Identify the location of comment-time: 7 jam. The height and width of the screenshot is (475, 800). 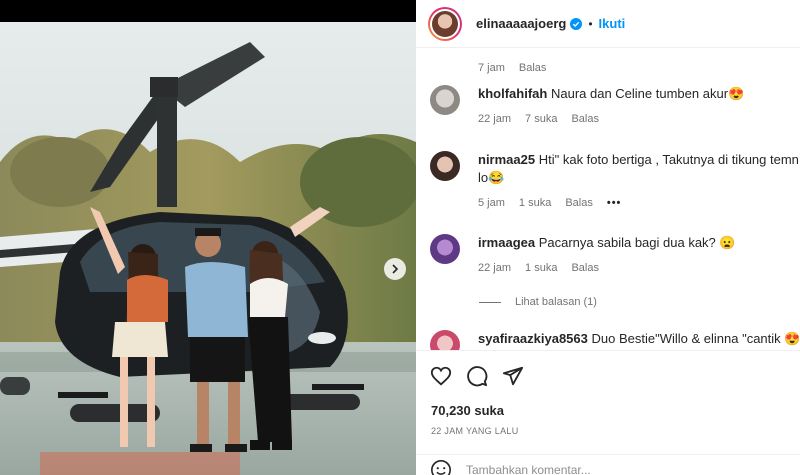
(491, 68).